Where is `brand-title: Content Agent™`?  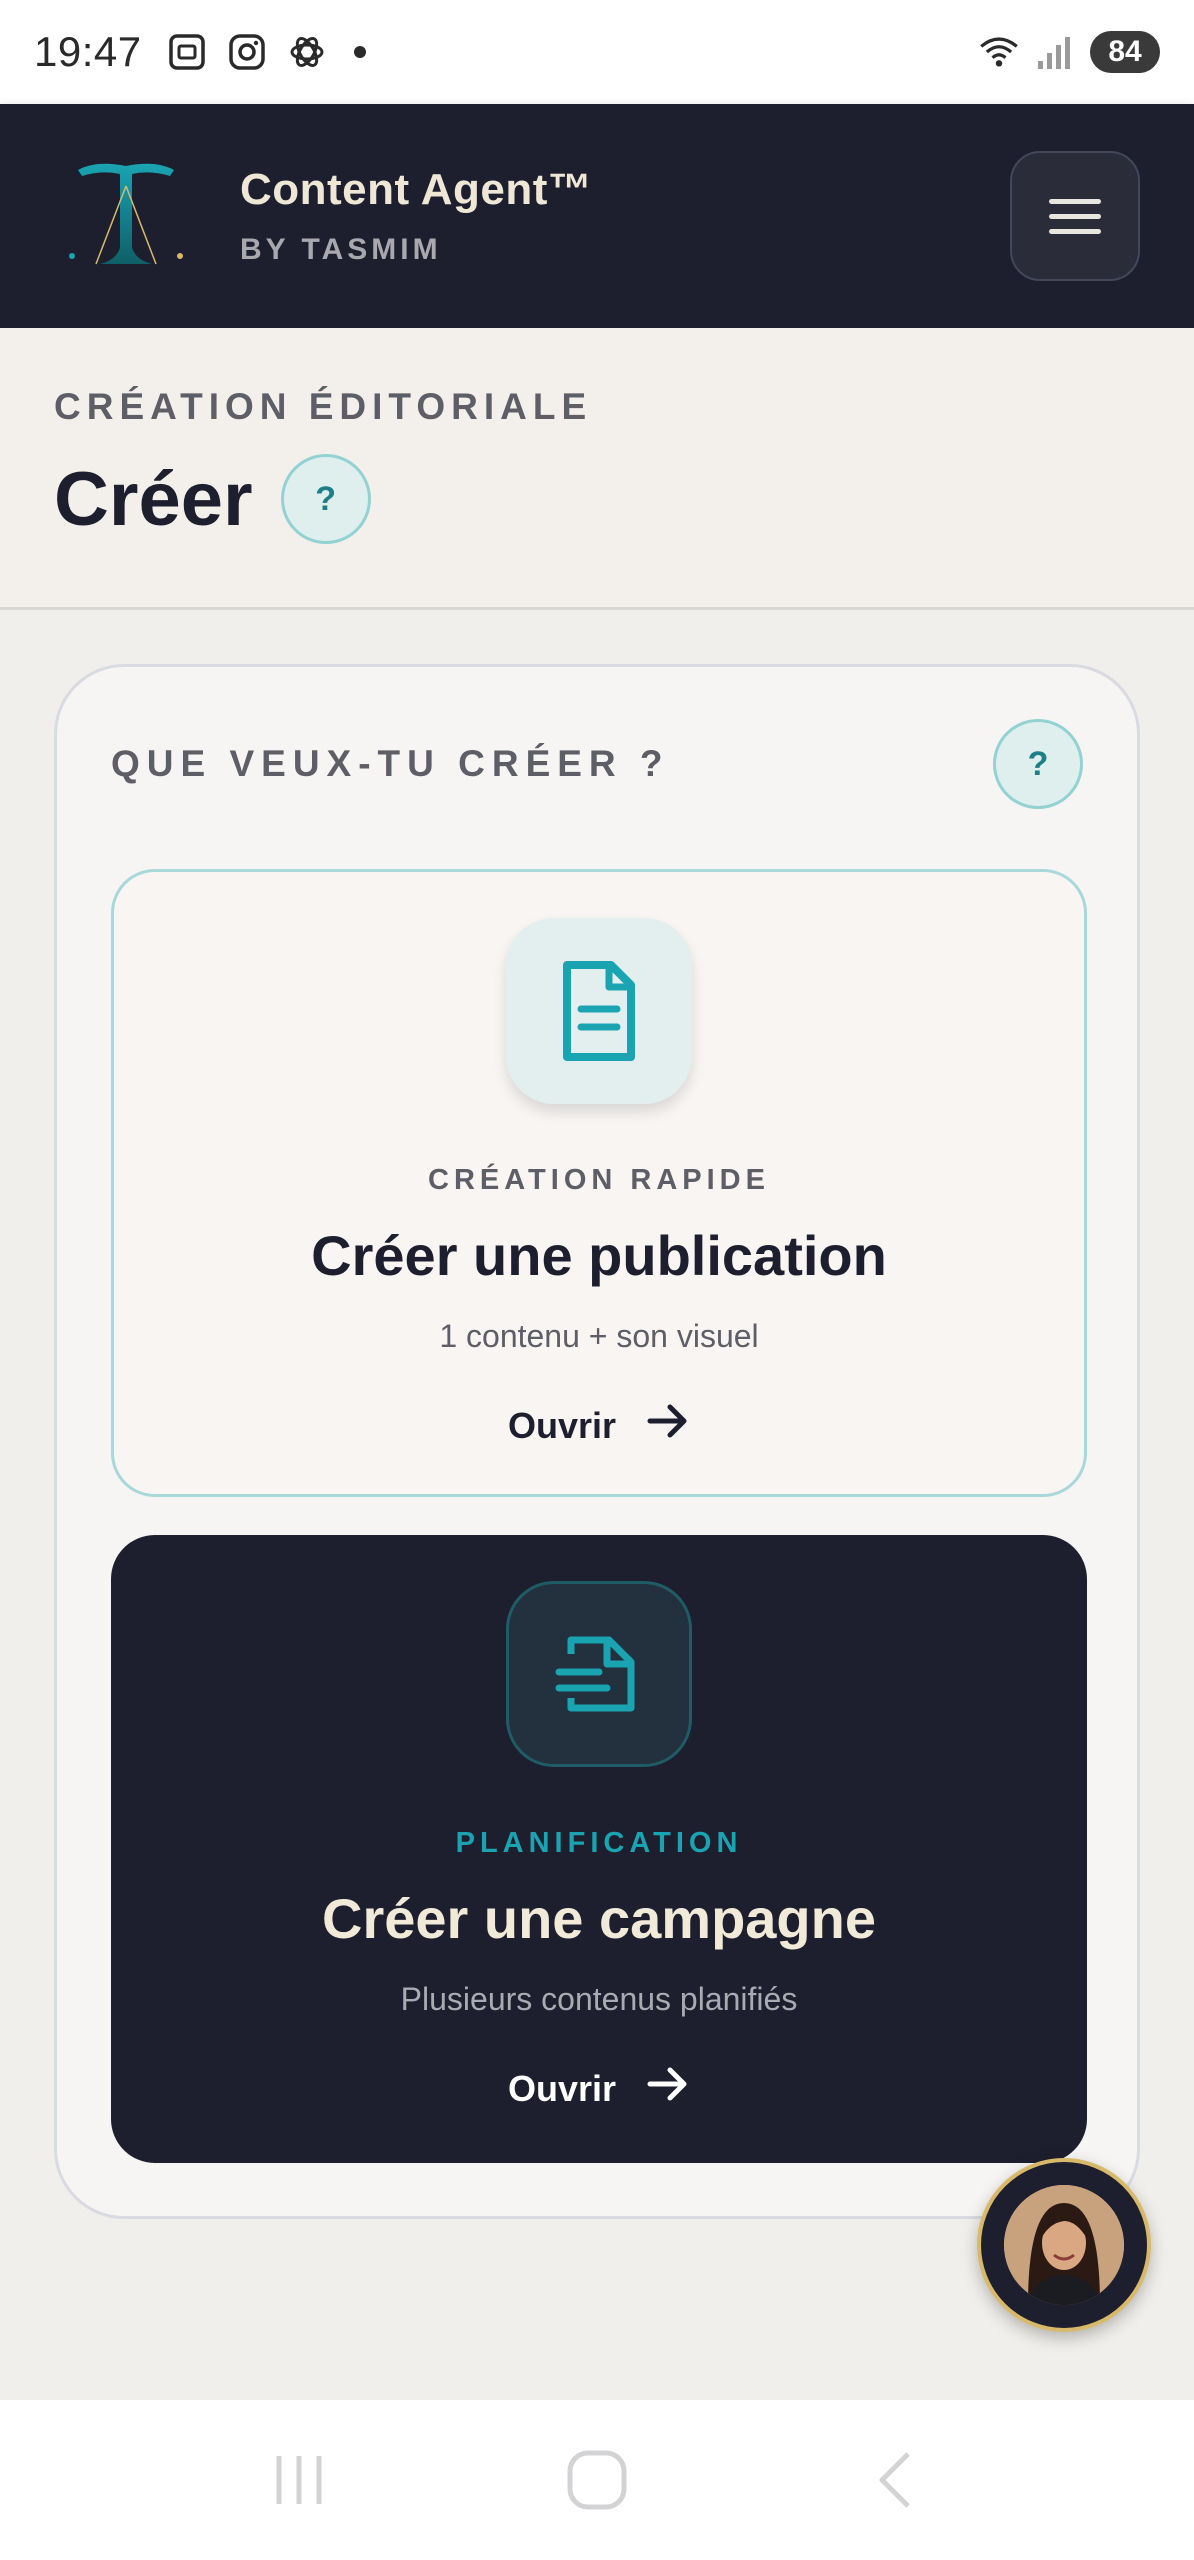 brand-title: Content Agent™ is located at coordinates (416, 189).